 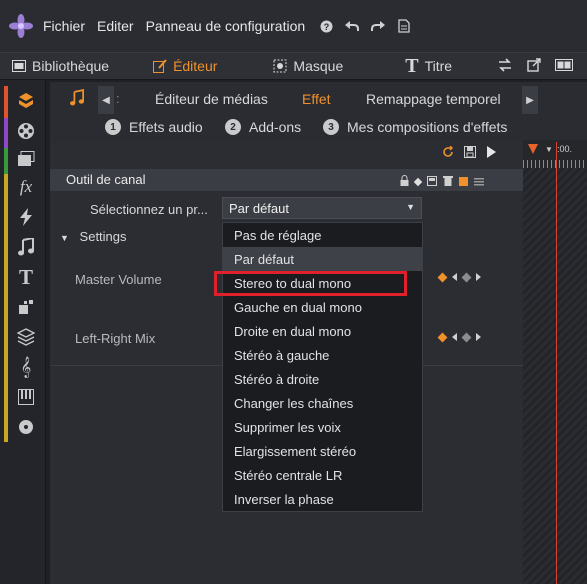 What do you see at coordinates (308, 66) in the screenshot?
I see `tab-mask: Masque` at bounding box center [308, 66].